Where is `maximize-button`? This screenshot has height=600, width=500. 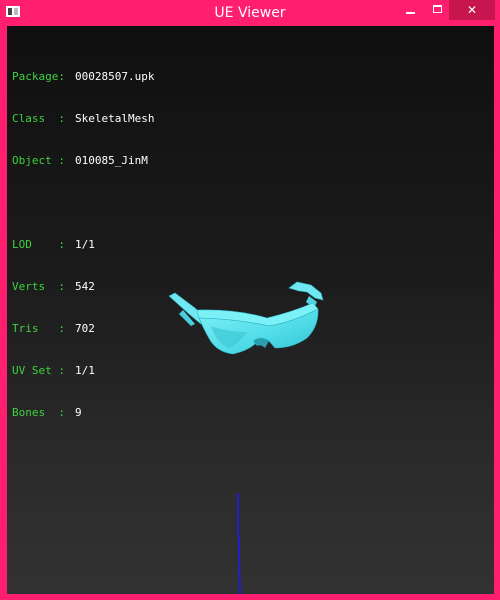 maximize-button is located at coordinates (438, 10).